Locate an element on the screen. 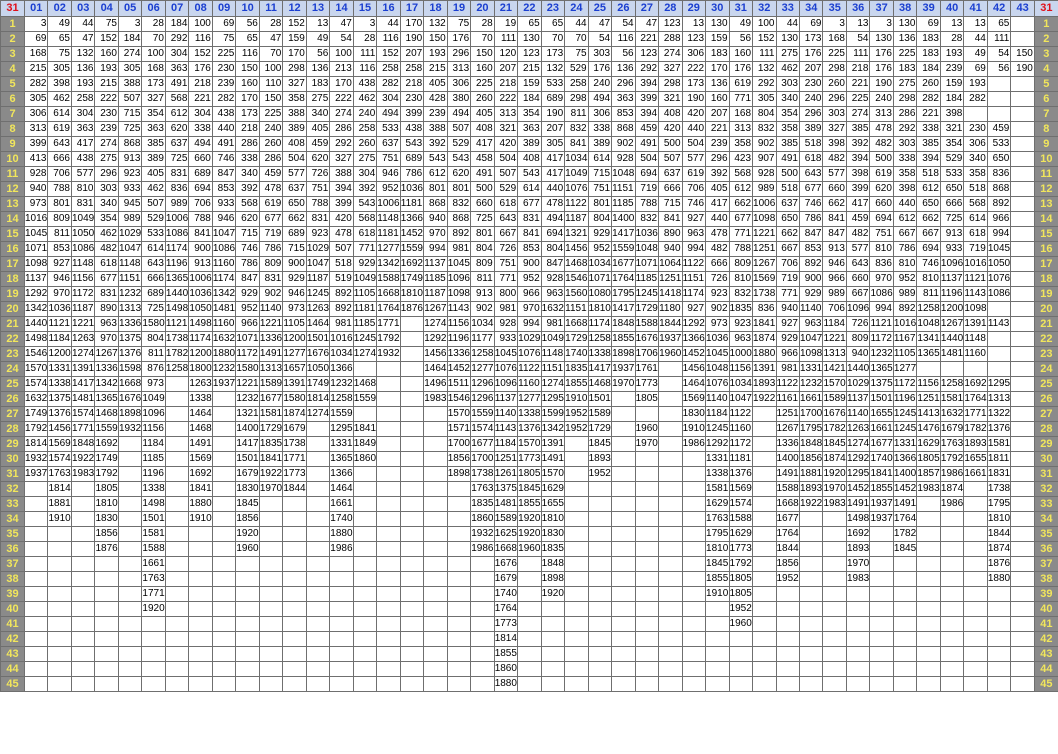 The height and width of the screenshot is (754, 1058). row-label-right: 1 is located at coordinates (1045, 24).